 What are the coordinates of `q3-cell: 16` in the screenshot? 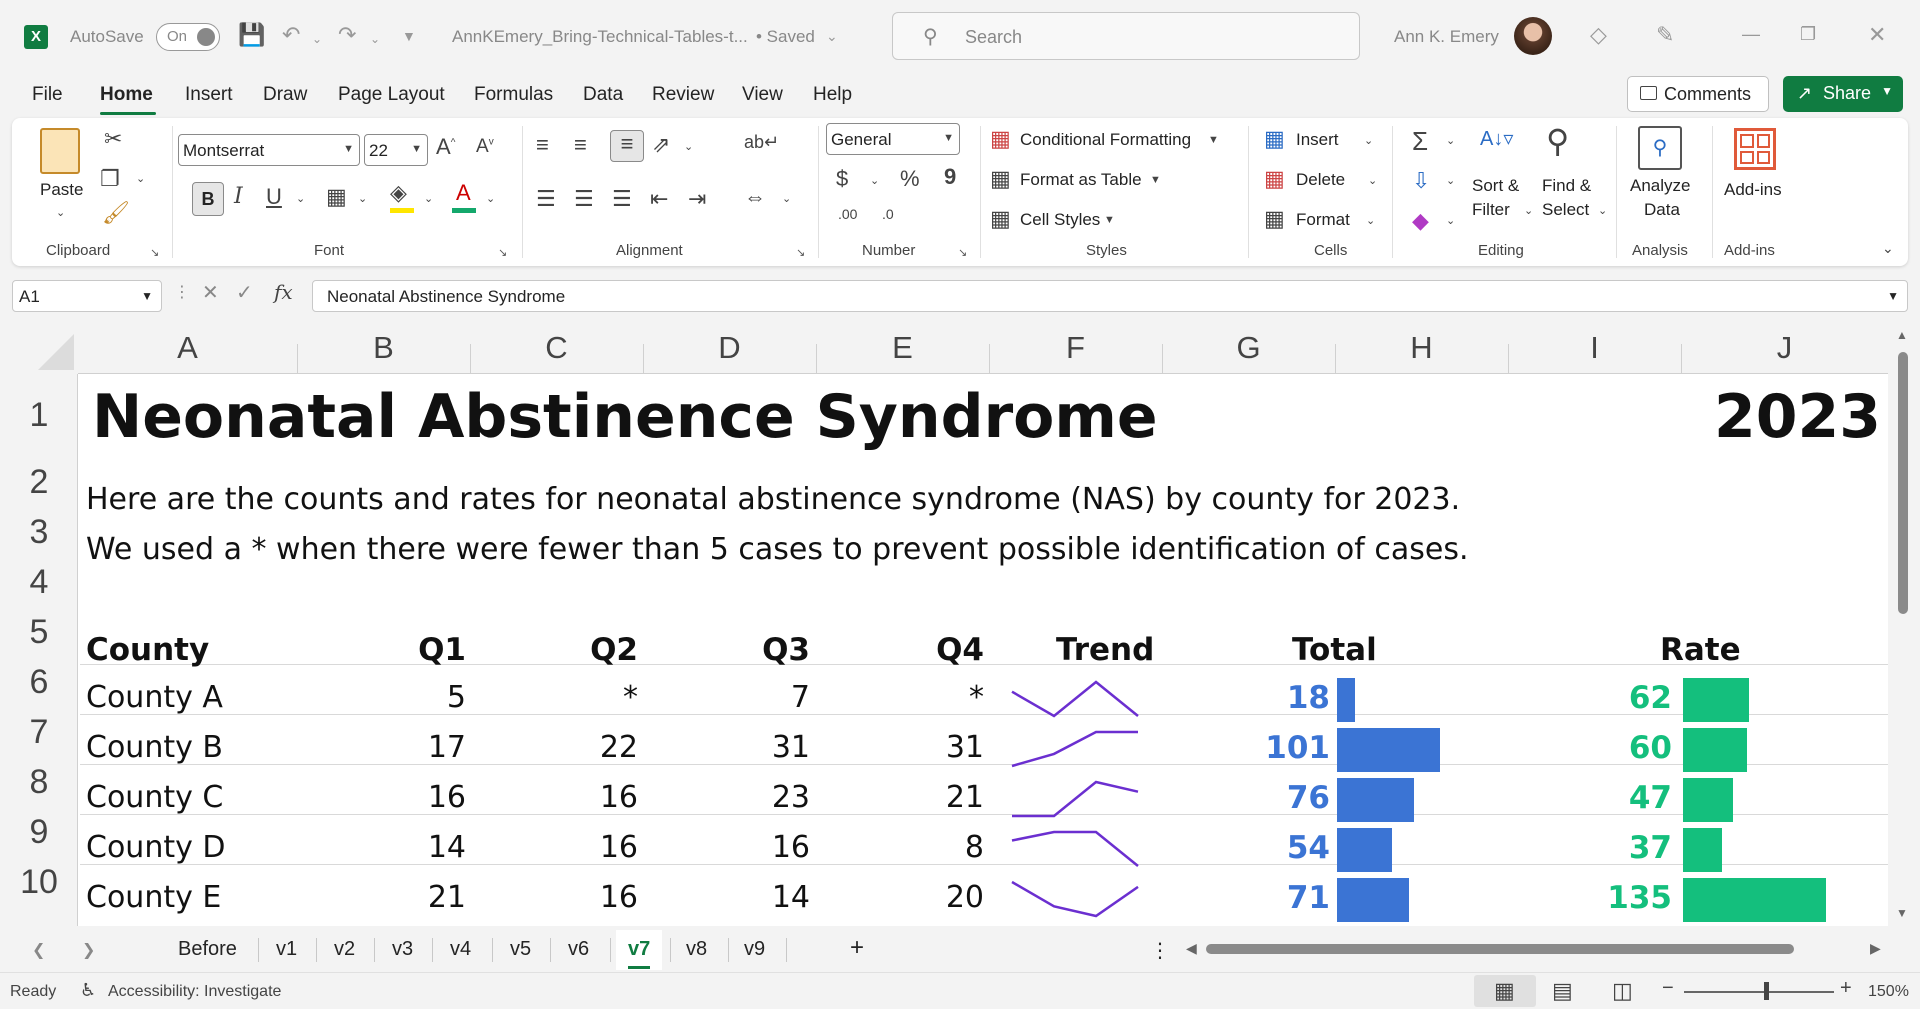 It's located at (755, 847).